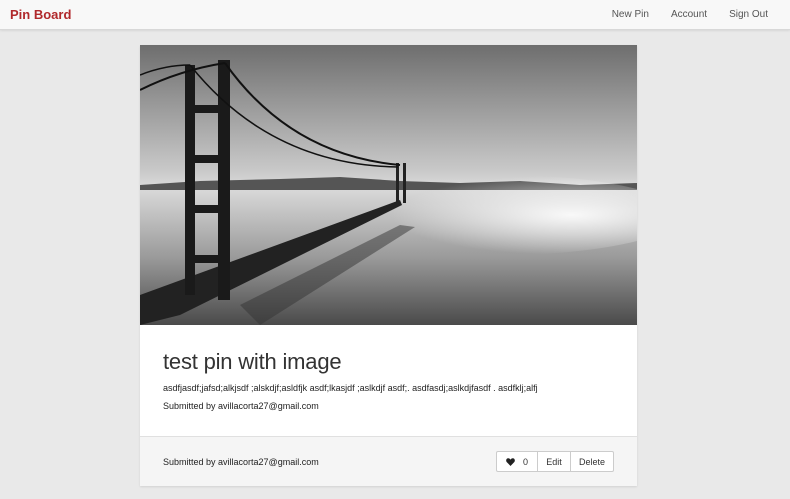  Describe the element at coordinates (525, 461) in the screenshot. I see `like-count: 0` at that location.